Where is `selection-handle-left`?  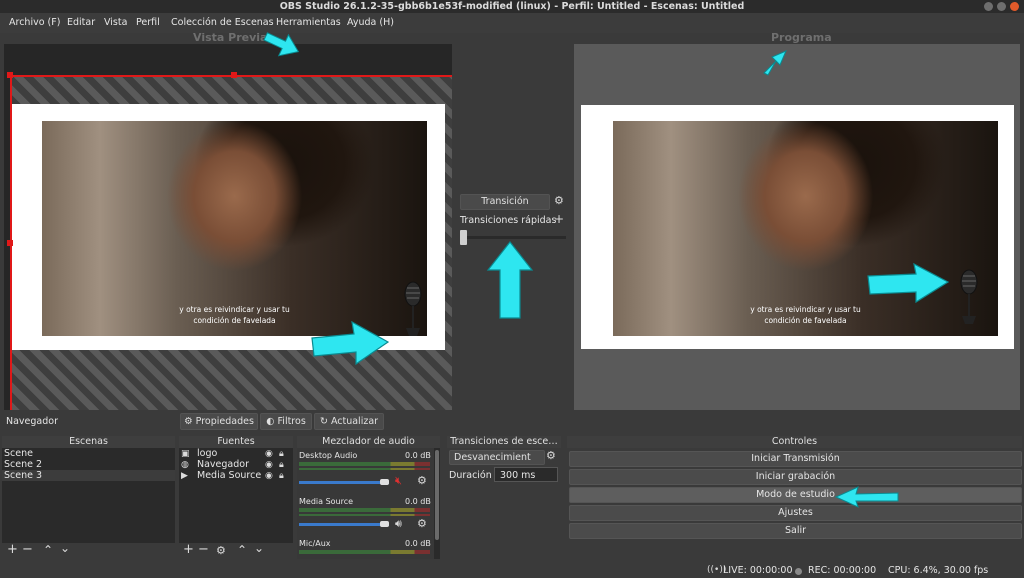 selection-handle-left is located at coordinates (10, 243).